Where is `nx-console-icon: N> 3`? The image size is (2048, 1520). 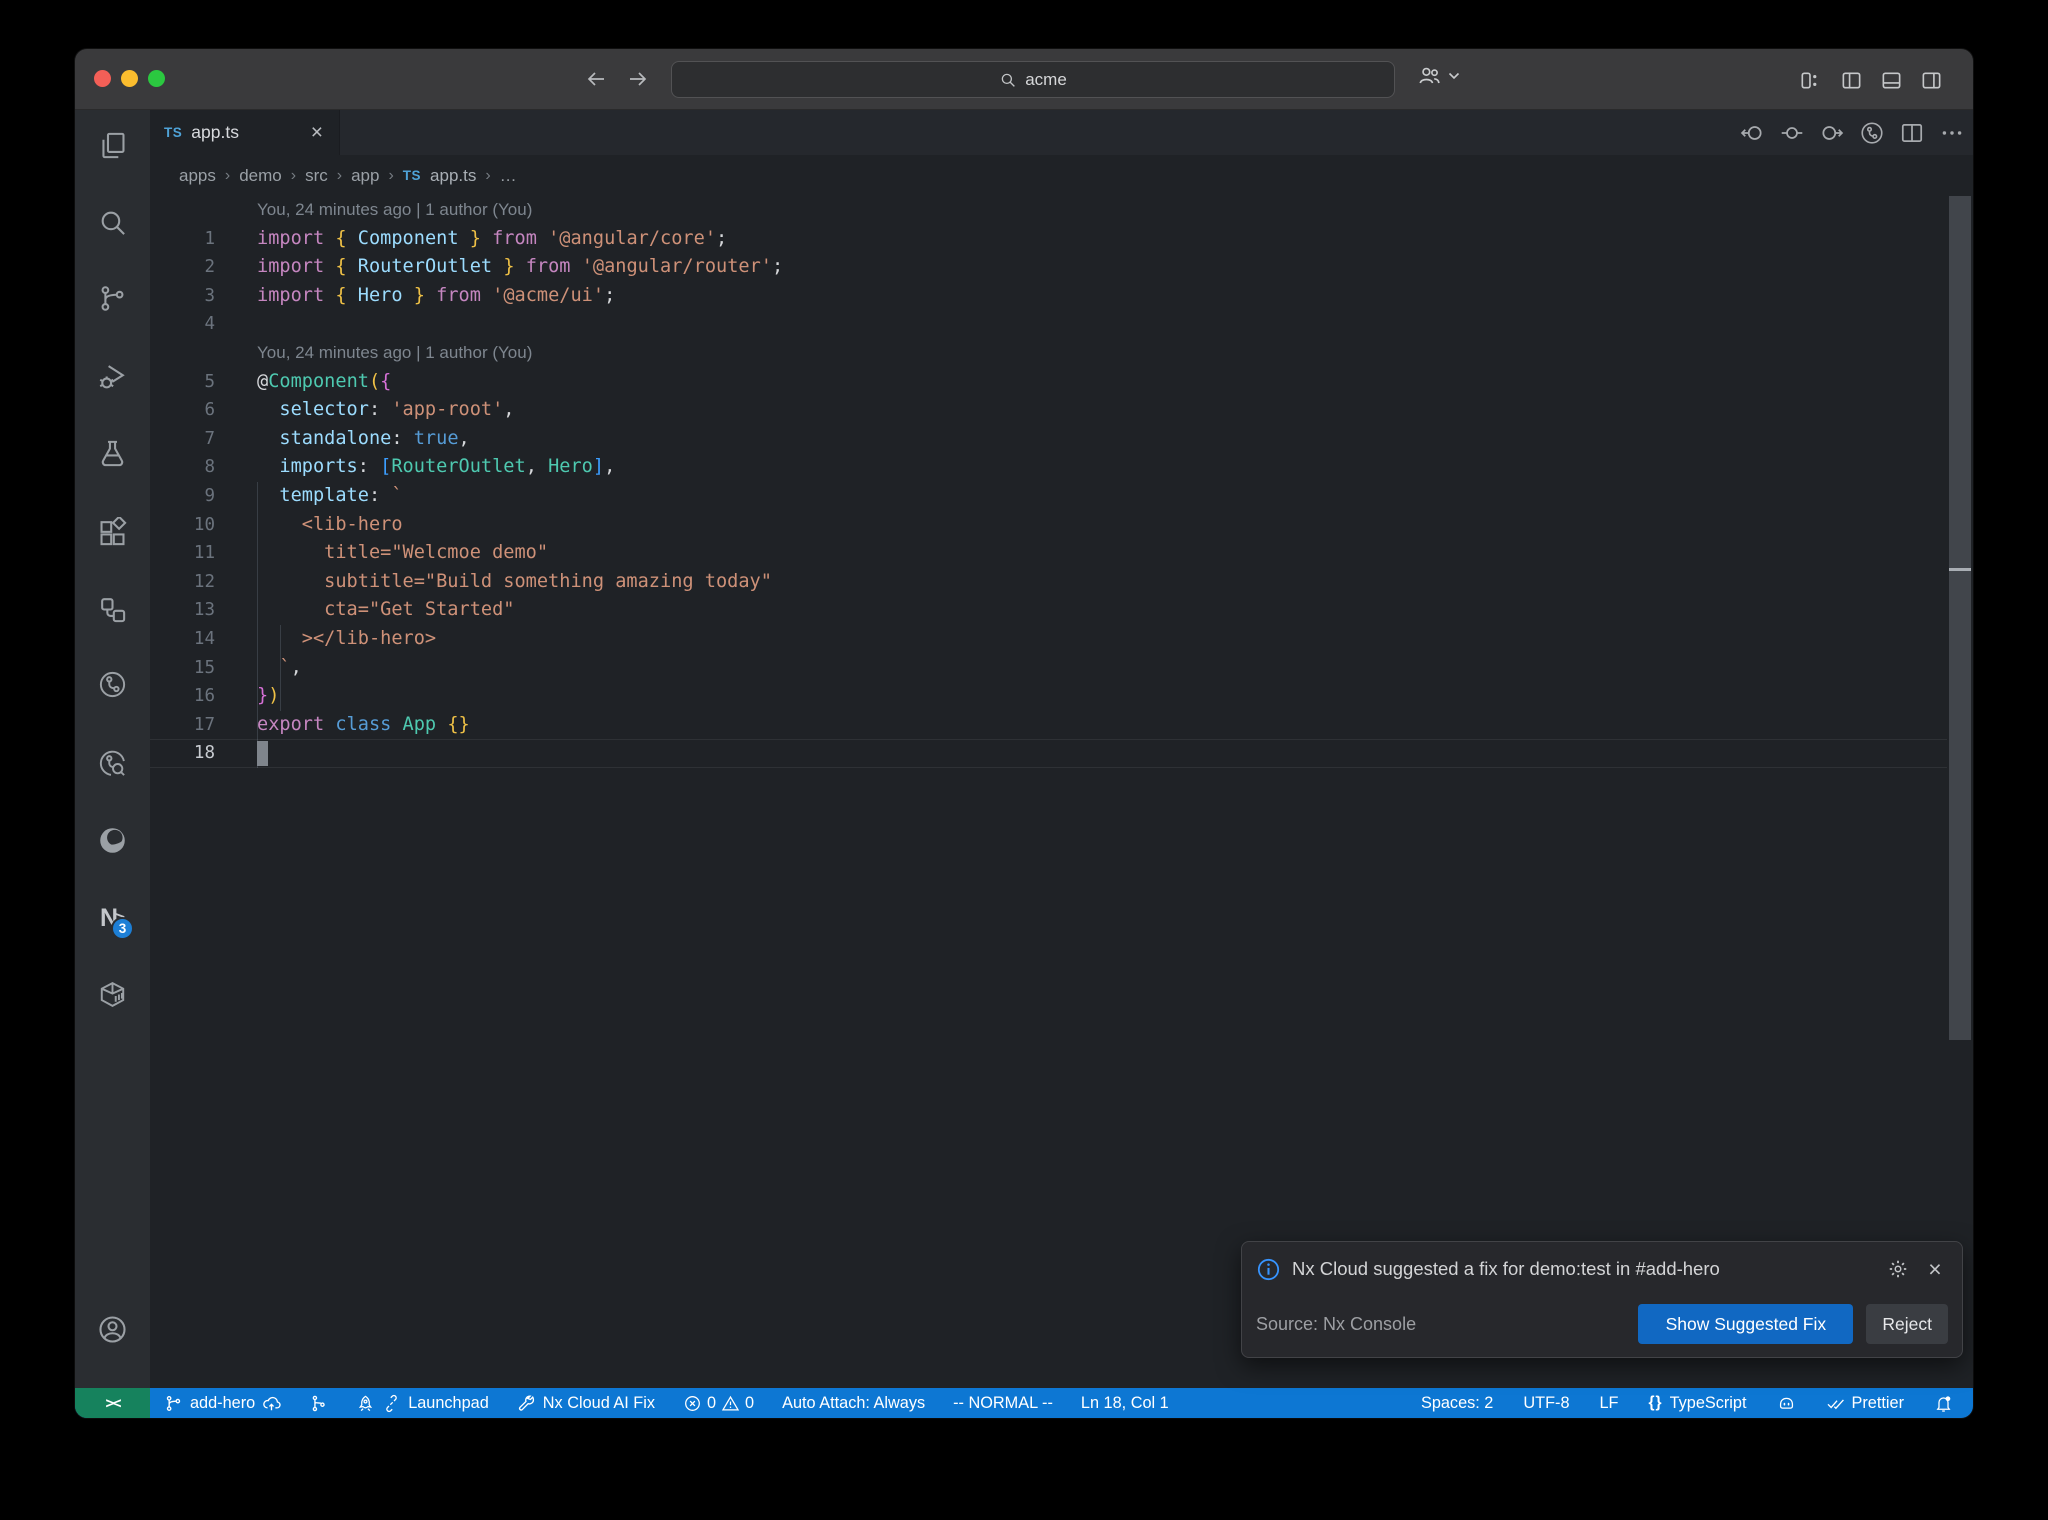 nx-console-icon: N> 3 is located at coordinates (112, 918).